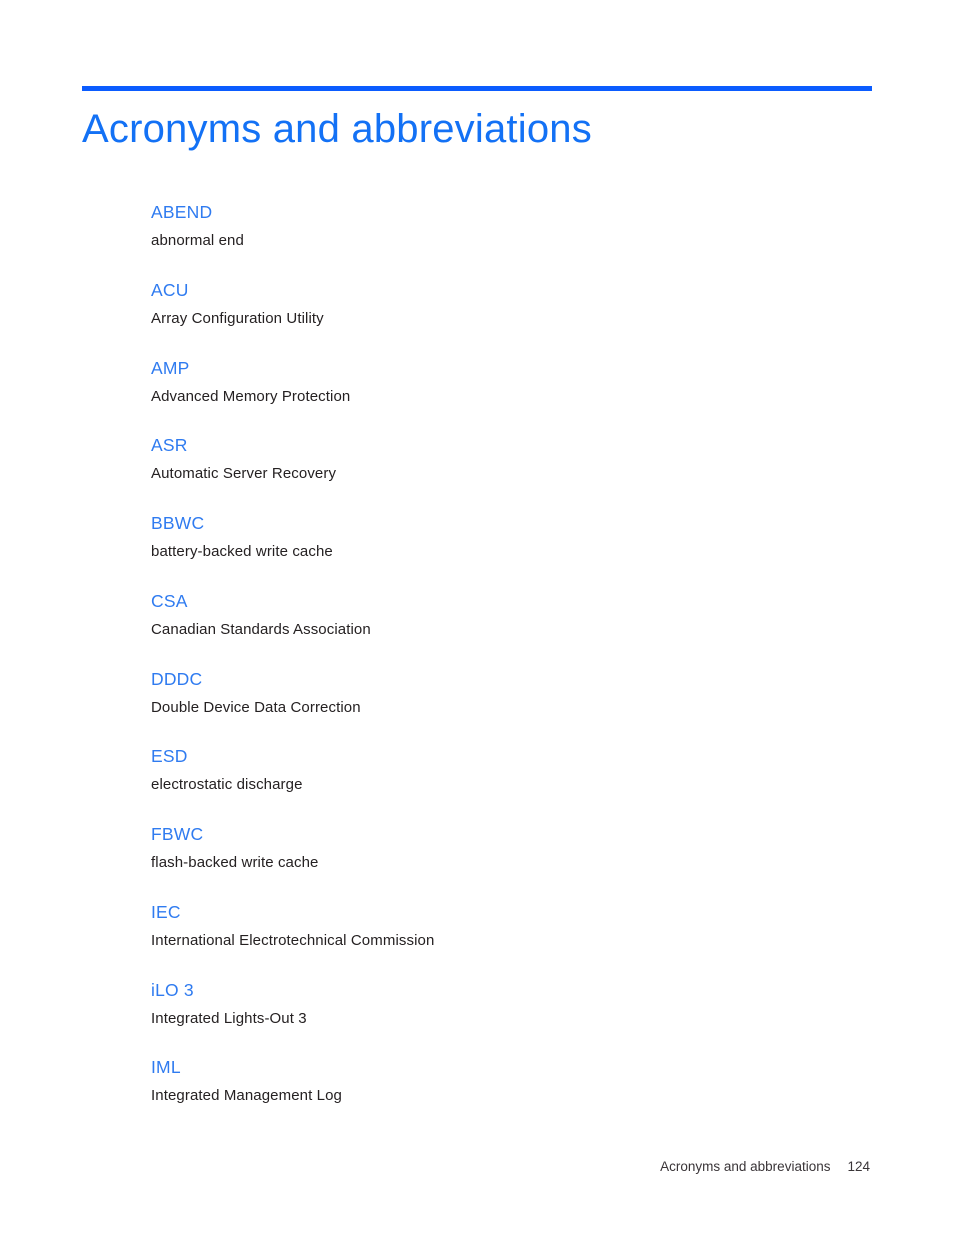 The height and width of the screenshot is (1235, 954). What do you see at coordinates (166, 1067) in the screenshot?
I see `glossary-term: IML` at bounding box center [166, 1067].